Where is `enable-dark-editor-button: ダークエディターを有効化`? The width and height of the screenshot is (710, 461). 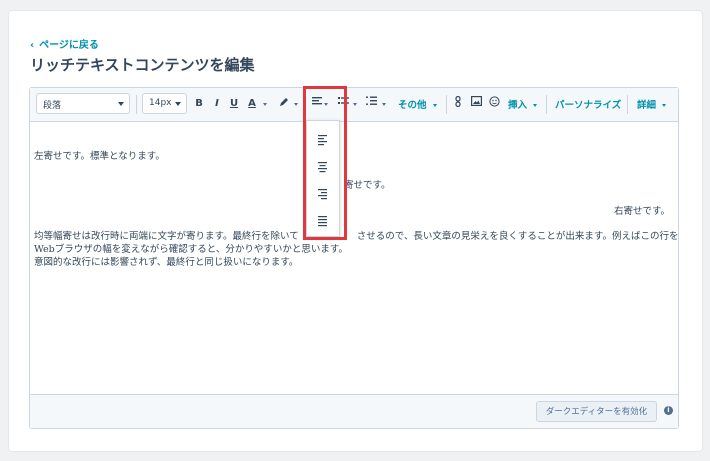 enable-dark-editor-button: ダークエディターを有効化 is located at coordinates (596, 411).